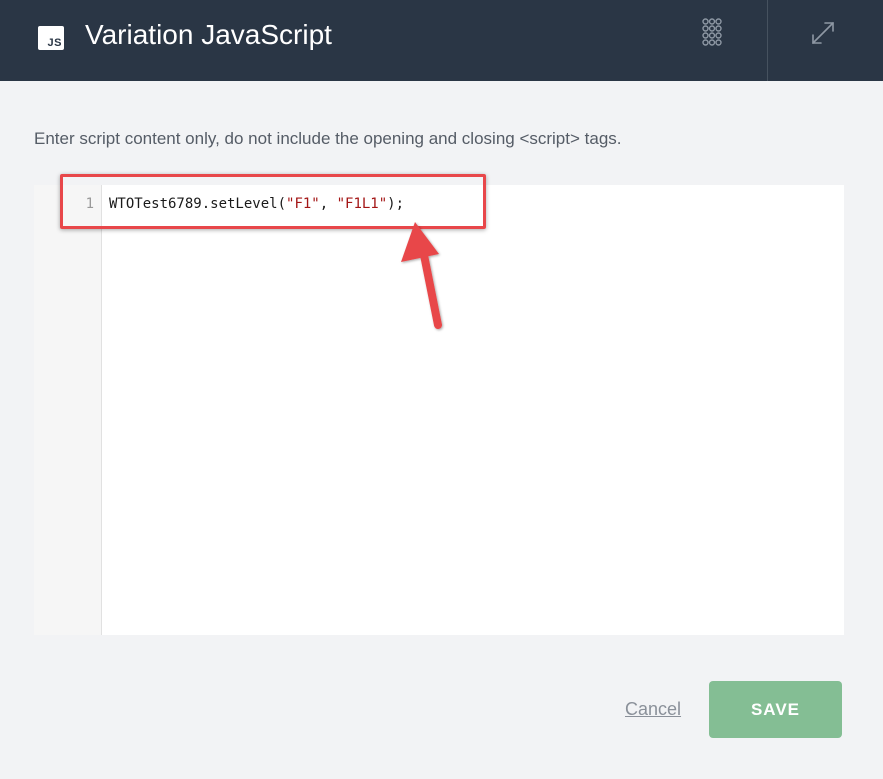 The image size is (883, 779). I want to click on modal-title: Variation JavaScript, so click(208, 34).